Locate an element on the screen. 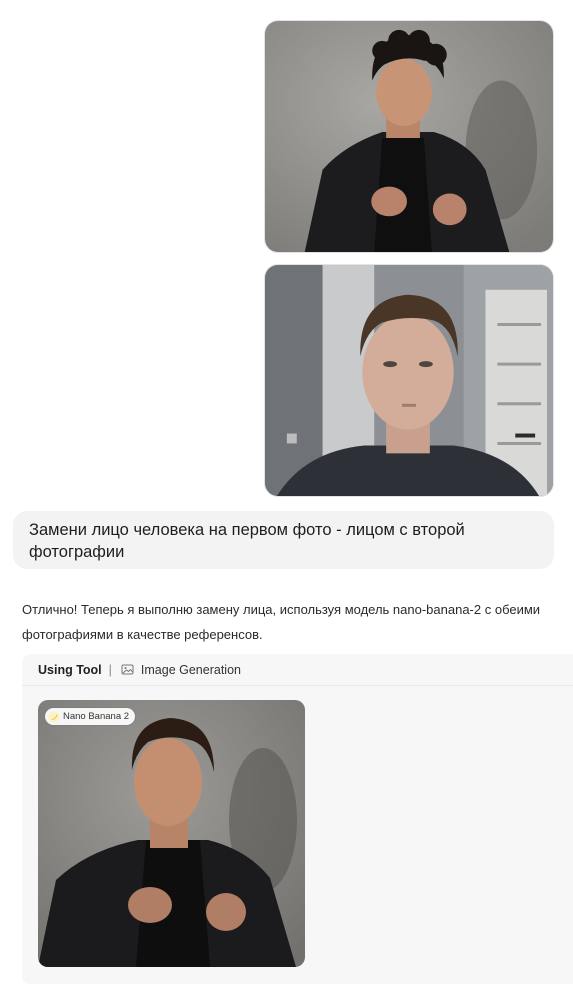 Image resolution: width=573 pixels, height=1000 pixels. generated-portrait is located at coordinates (171, 833).